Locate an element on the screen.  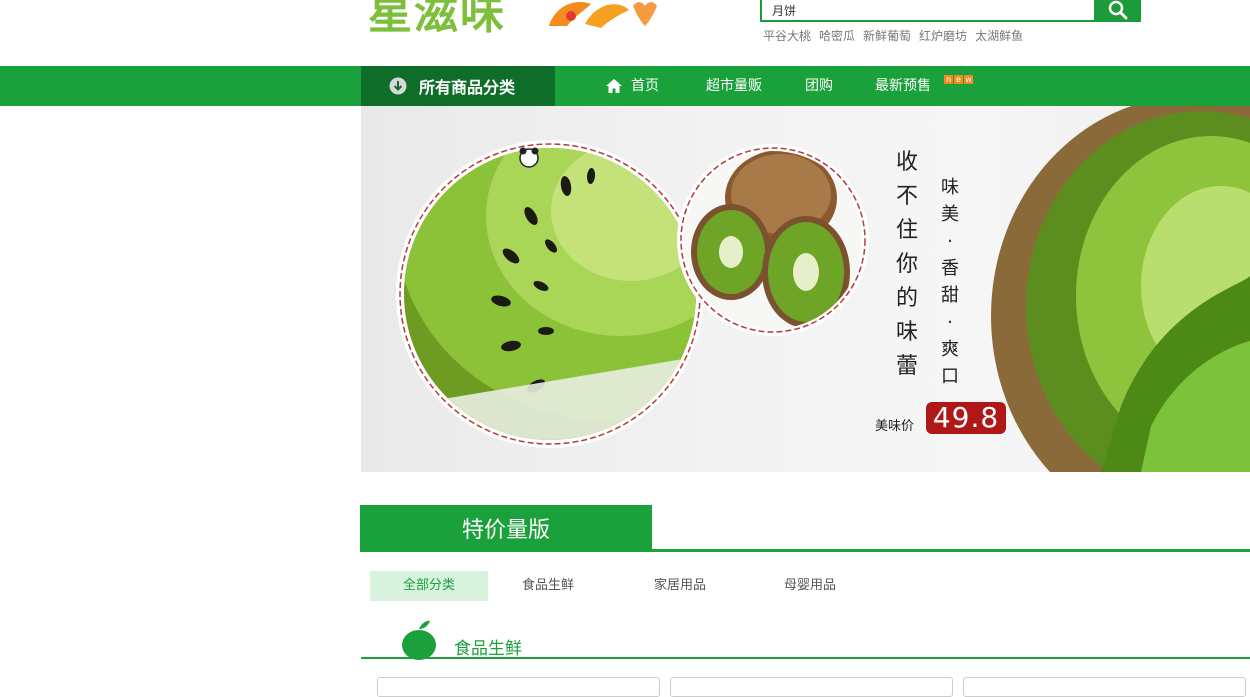
main-navbar: 所有商品分类 首页 超市量贩 团购 最新预售 n e w is located at coordinates (625, 86).